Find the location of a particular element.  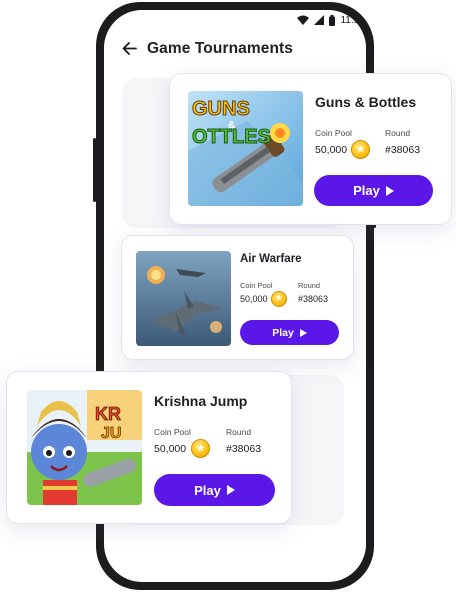

game-thumbnail-guns-bottles: GUNS & OTTLES is located at coordinates (245, 148).